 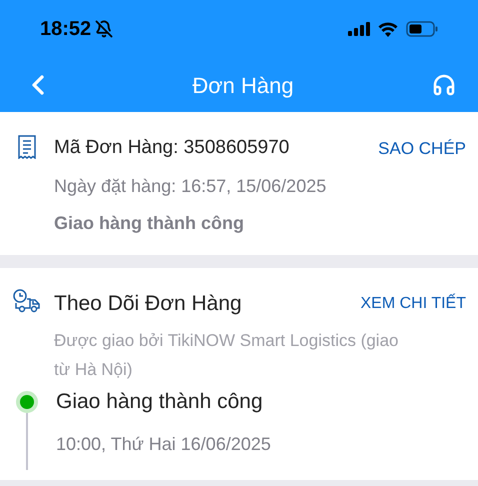 What do you see at coordinates (422, 148) in the screenshot?
I see `copy-link: SAO CHÉP` at bounding box center [422, 148].